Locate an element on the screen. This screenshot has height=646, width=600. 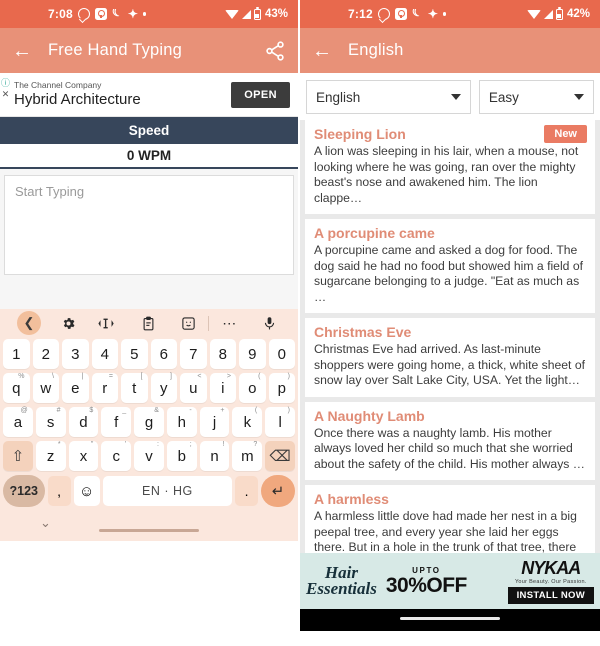
key-n: ! n is located at coordinates (214, 456).